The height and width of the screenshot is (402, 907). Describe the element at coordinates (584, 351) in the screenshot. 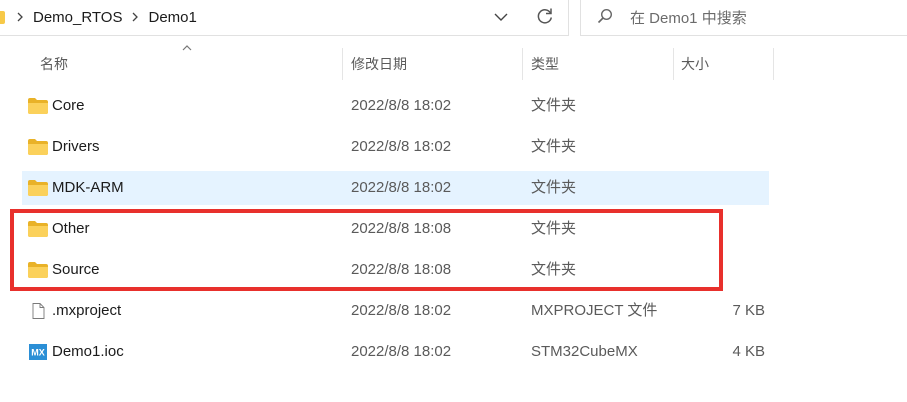

I see `file-type: STM32CubeMX` at that location.